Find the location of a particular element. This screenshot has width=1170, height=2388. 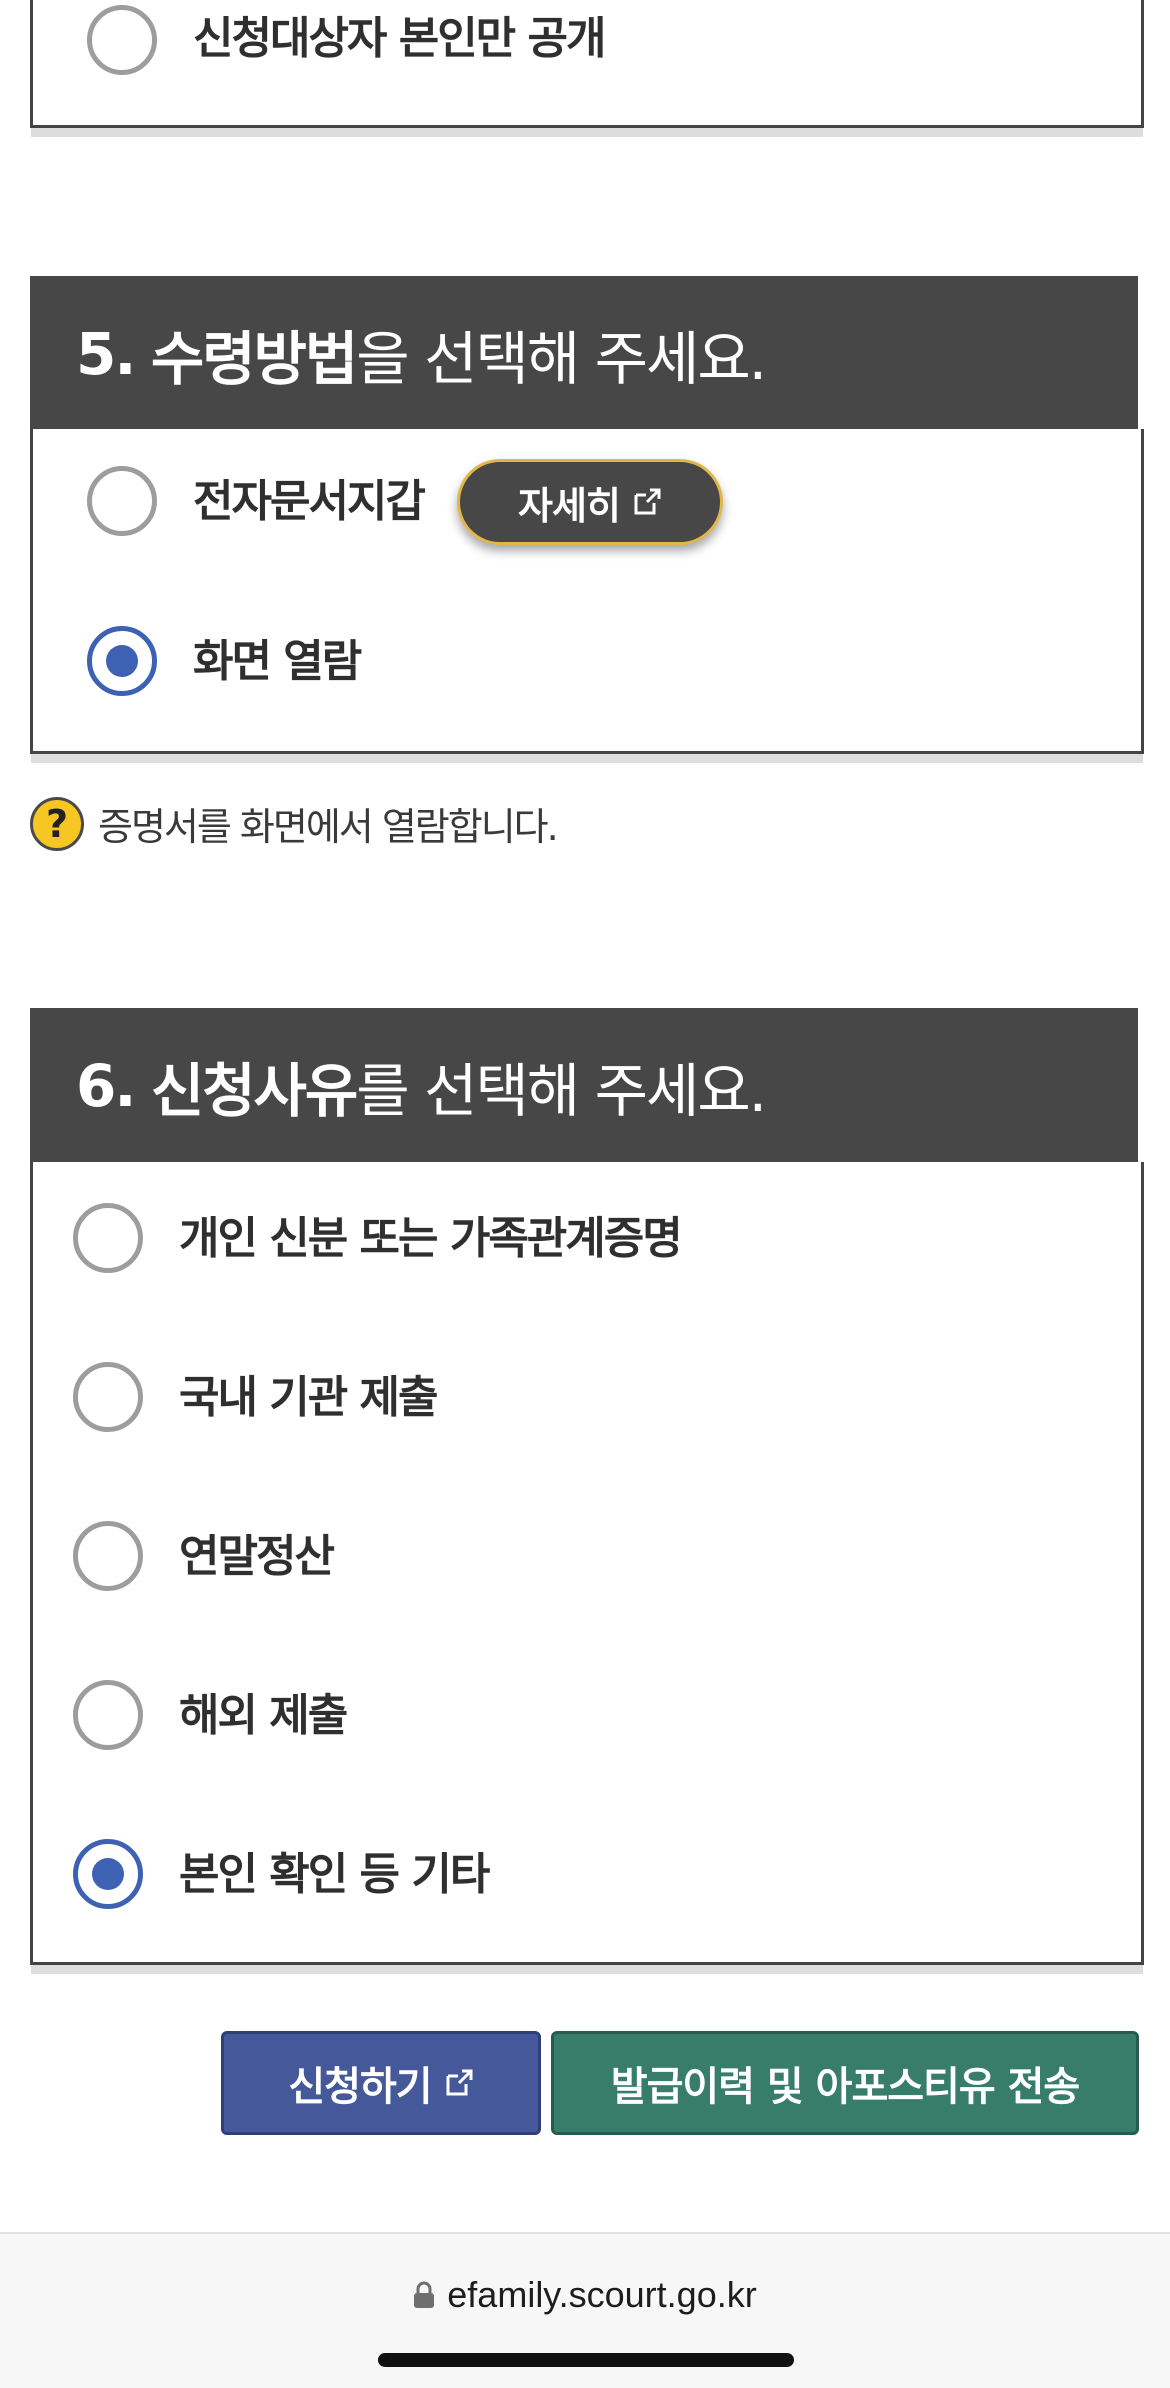

option-identity-family-label: 개인 신분 또는 가족관계증명 is located at coordinates (431, 1238).